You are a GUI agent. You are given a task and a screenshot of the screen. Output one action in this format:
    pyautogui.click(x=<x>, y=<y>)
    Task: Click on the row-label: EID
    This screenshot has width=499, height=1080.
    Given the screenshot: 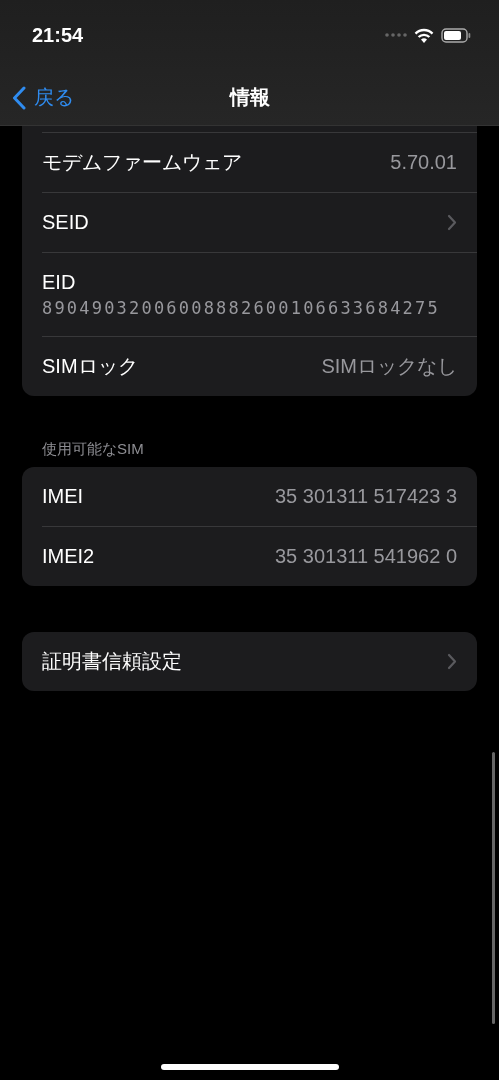 What is the action you would take?
    pyautogui.click(x=59, y=282)
    